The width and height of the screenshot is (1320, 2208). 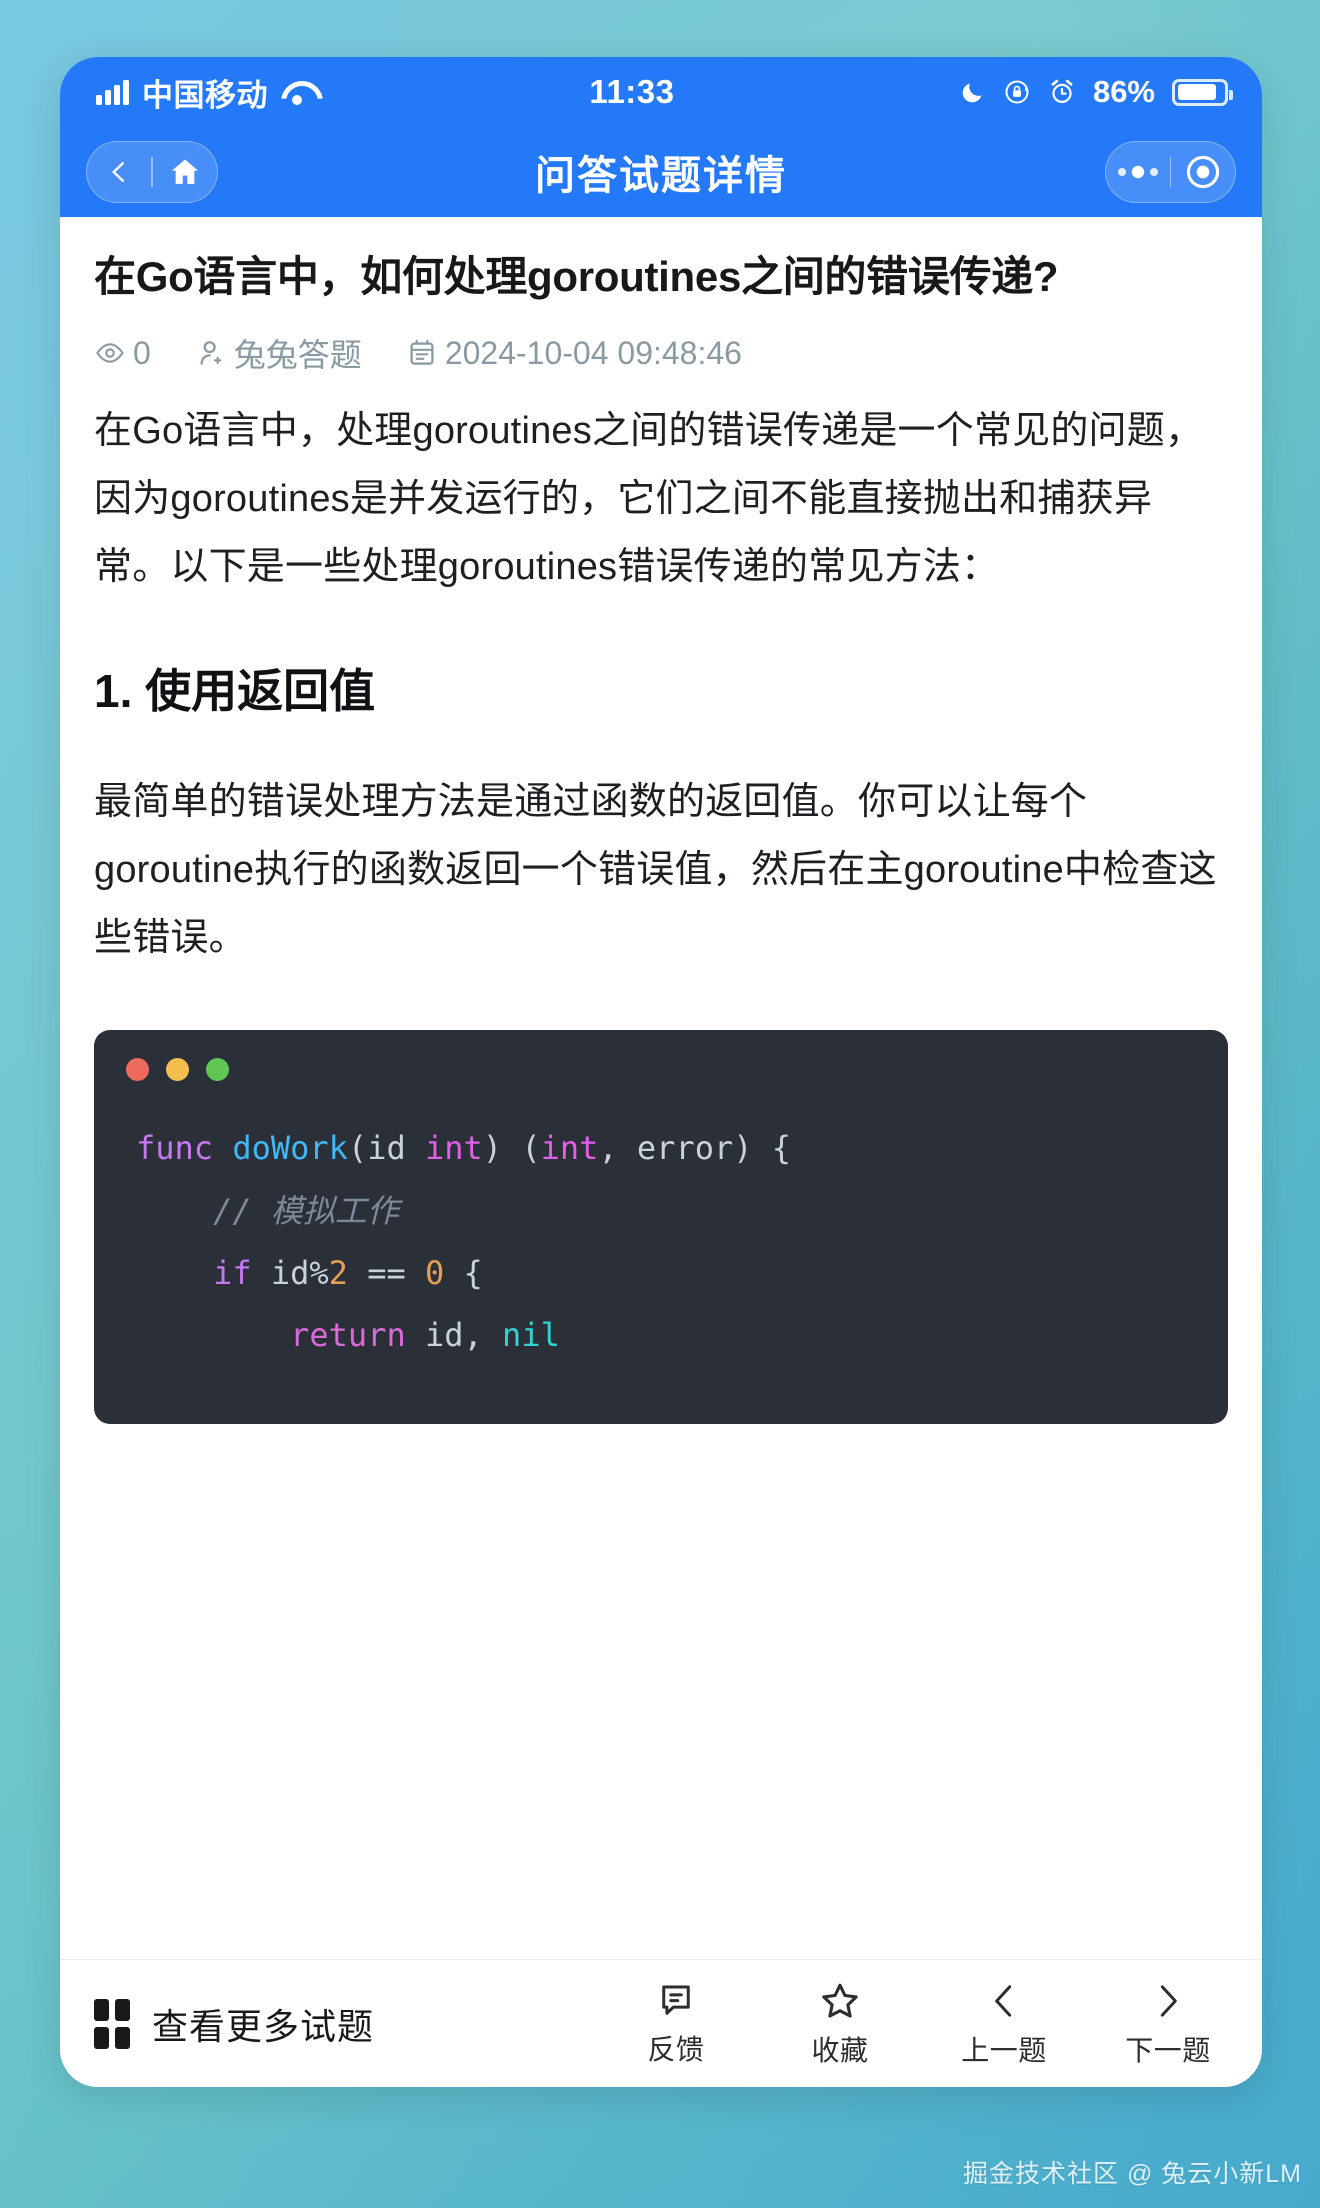 I want to click on prev-question-label: 上一题, so click(x=1004, y=2050).